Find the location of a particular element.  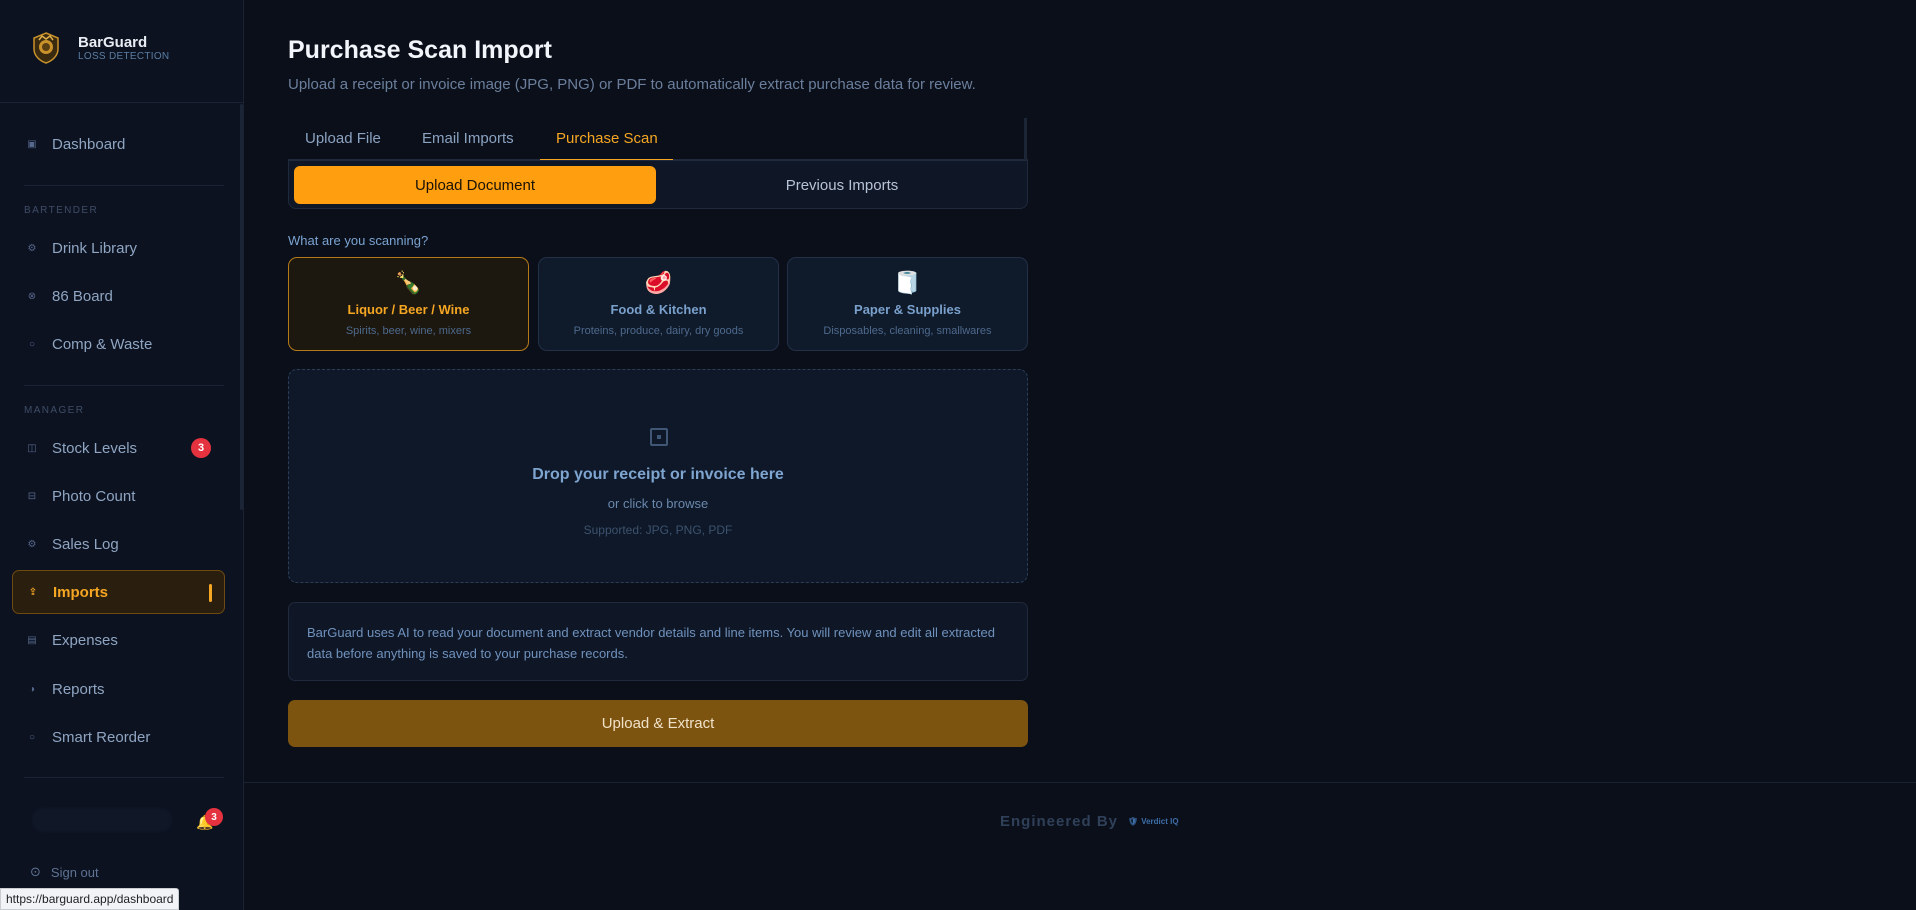

sidebar-item-expenses: ▤ Expenses is located at coordinates (118, 640).